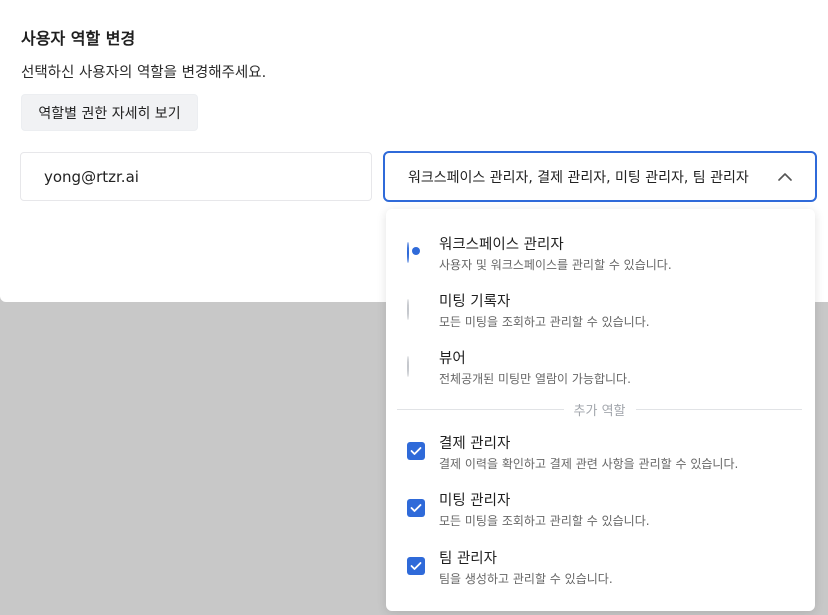  I want to click on role-option-meeting-recorder: 미팅 기록자 모든 미팅을 조회하고 관리할 수 있습니다., so click(600, 317).